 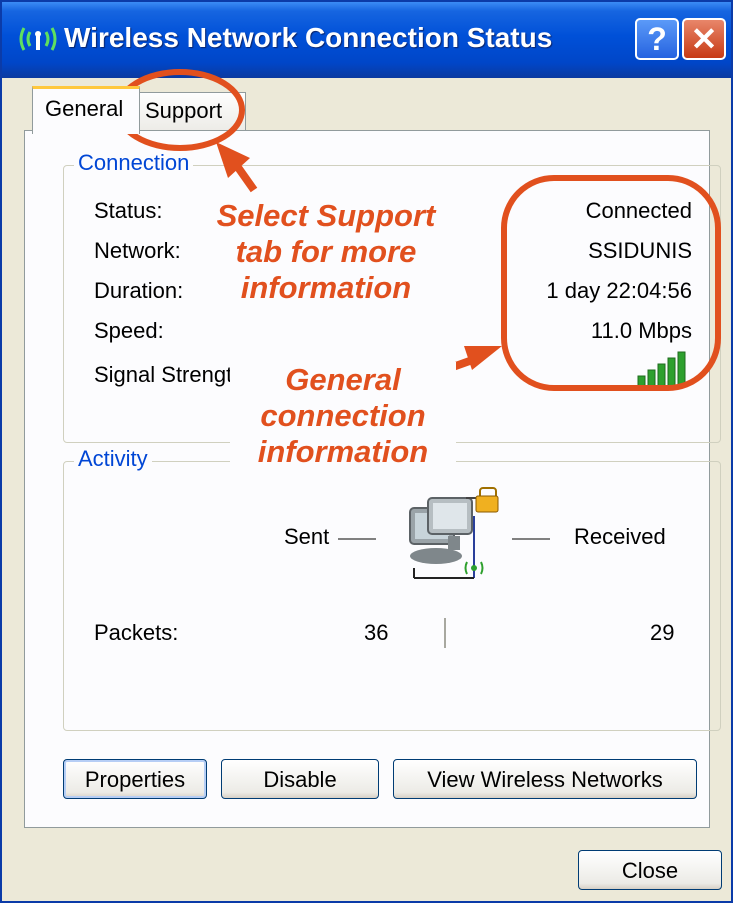 I want to click on window-title: Wireless Network Connection Status, so click(x=308, y=37).